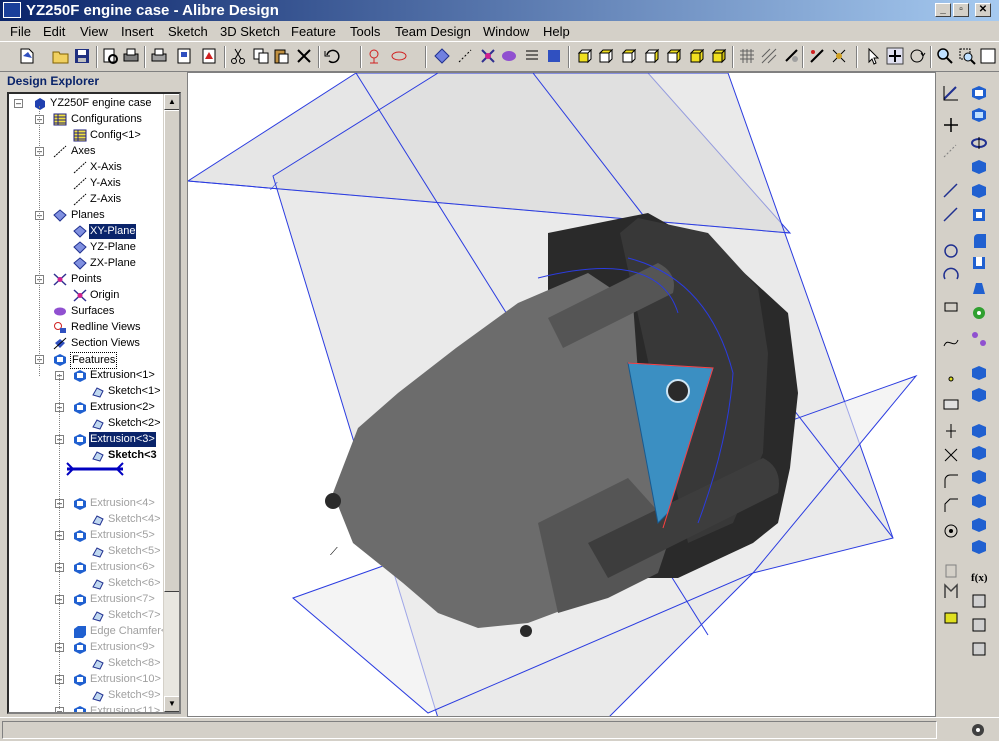  I want to click on measure-icon, so click(817, 56).